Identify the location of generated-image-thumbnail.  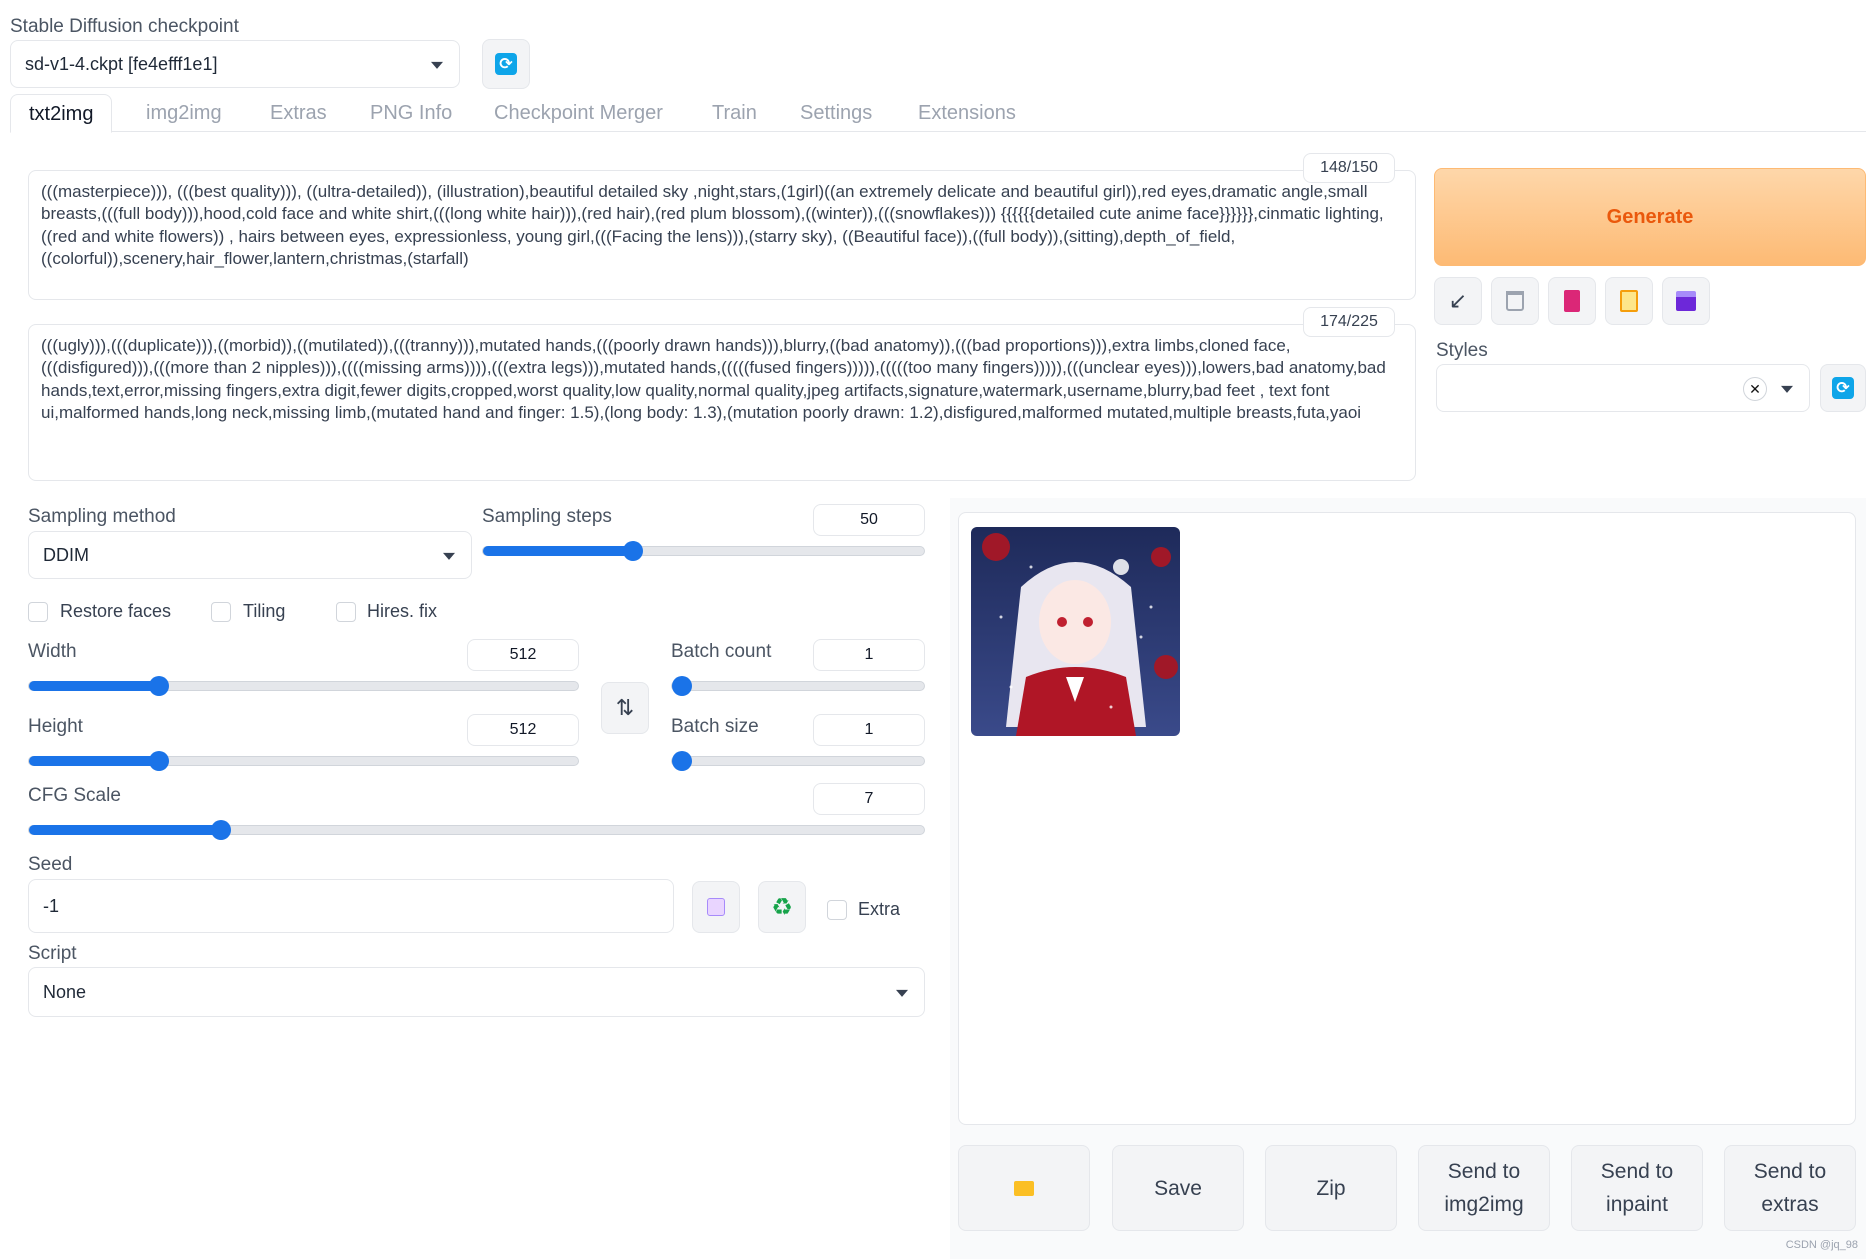
(1075, 631).